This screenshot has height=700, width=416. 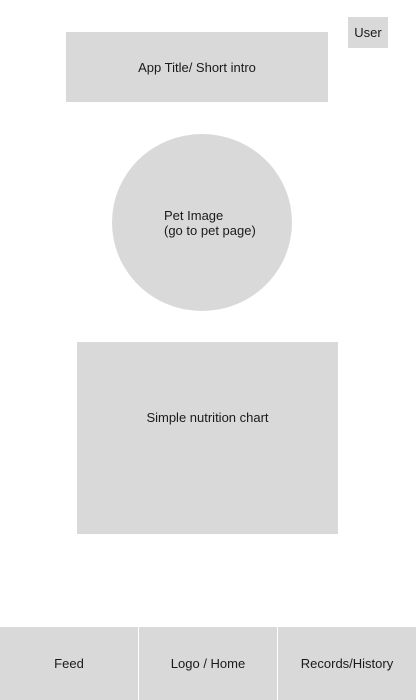 I want to click on pet-image-label-line2: (go to pet page), so click(x=210, y=230).